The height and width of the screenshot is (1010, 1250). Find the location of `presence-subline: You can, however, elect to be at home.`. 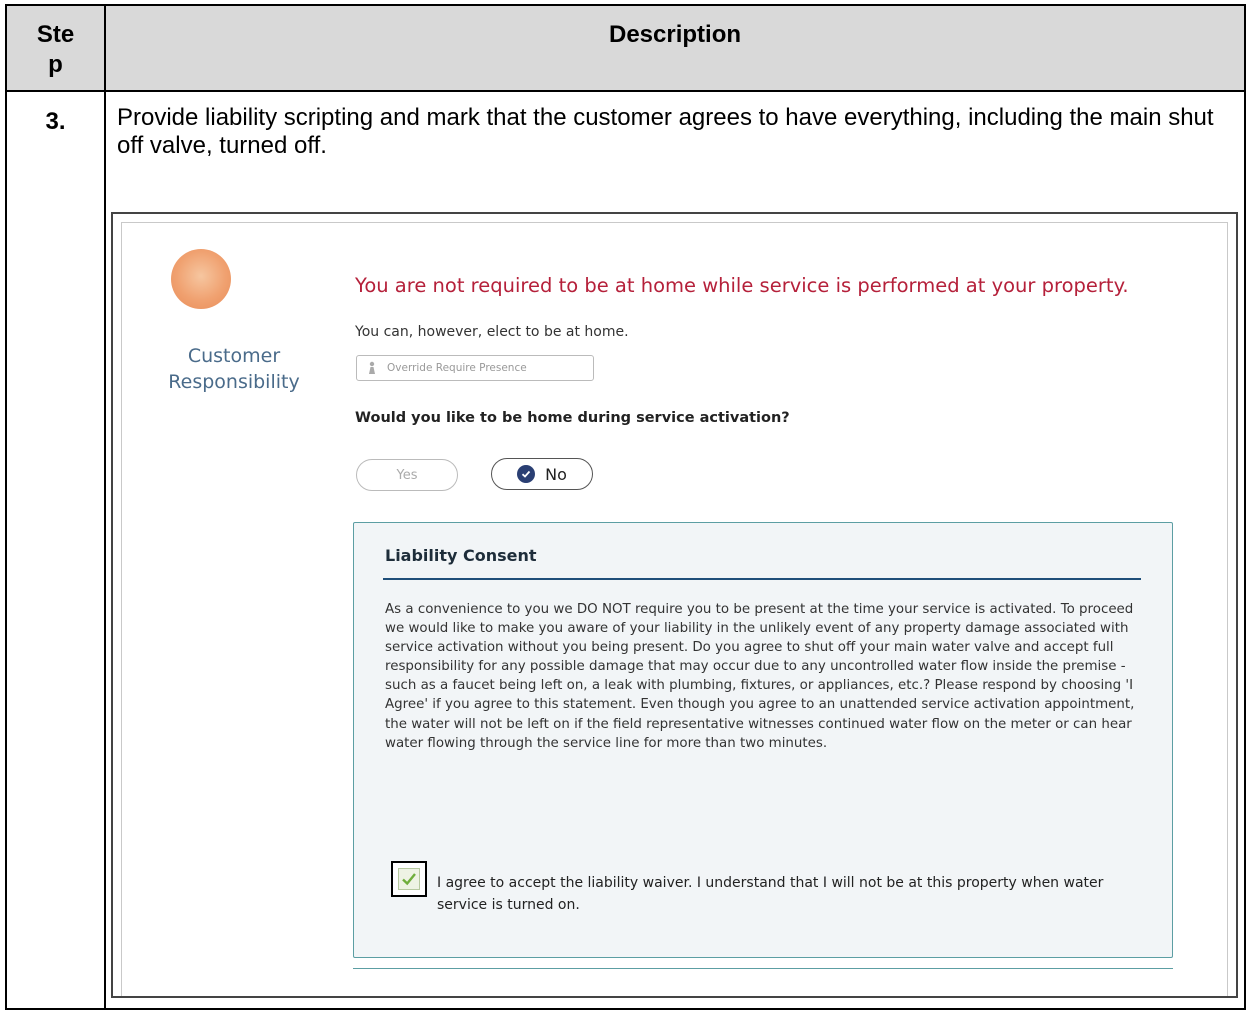

presence-subline: You can, however, elect to be at home. is located at coordinates (492, 332).